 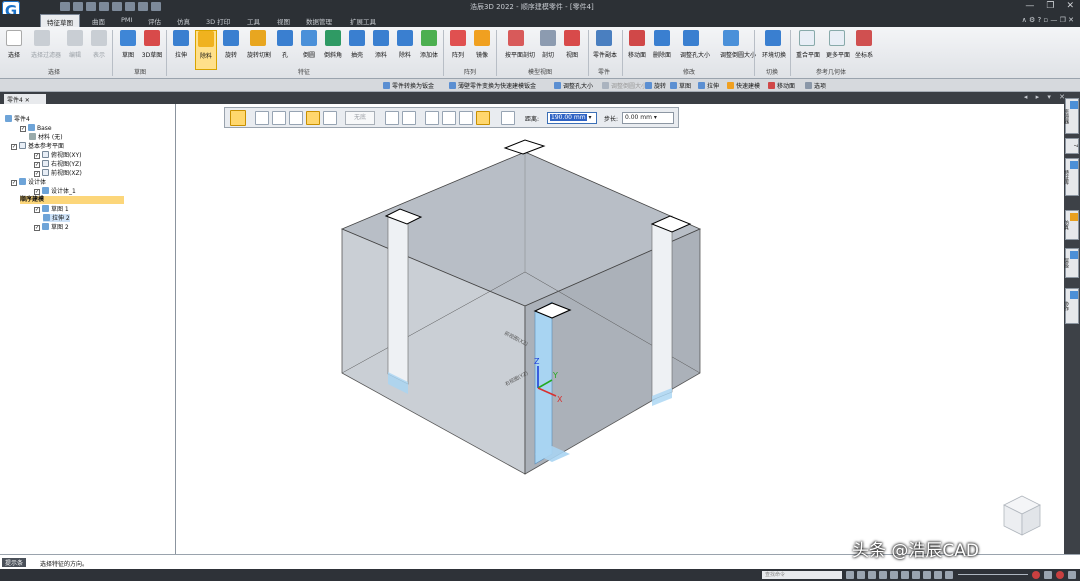 What do you see at coordinates (743, 85) in the screenshot?
I see `quick-modeling-command: 快速建模` at bounding box center [743, 85].